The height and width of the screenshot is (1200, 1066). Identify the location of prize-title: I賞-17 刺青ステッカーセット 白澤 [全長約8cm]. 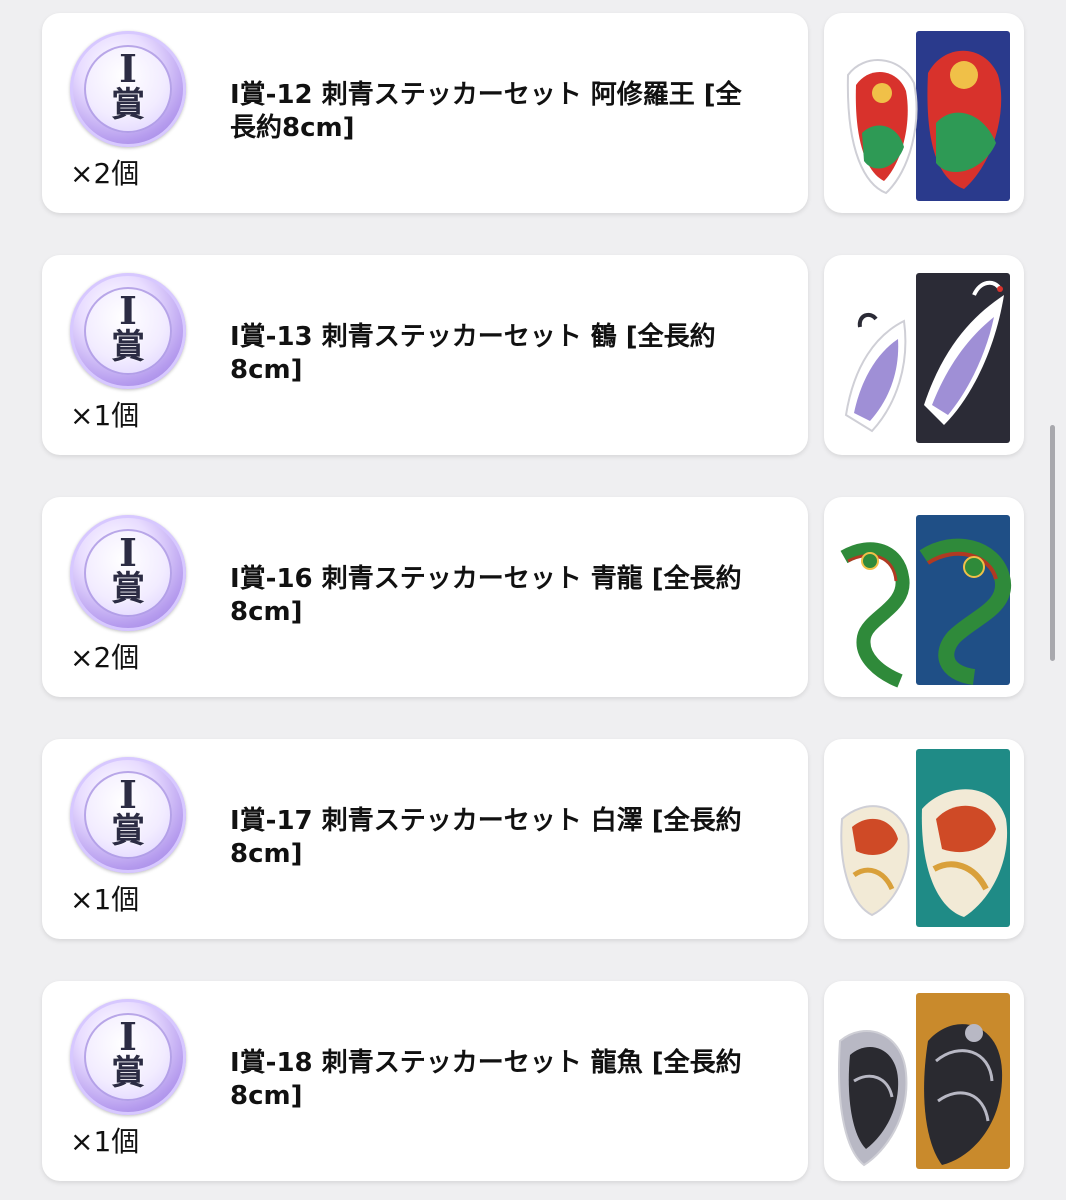
(486, 837).